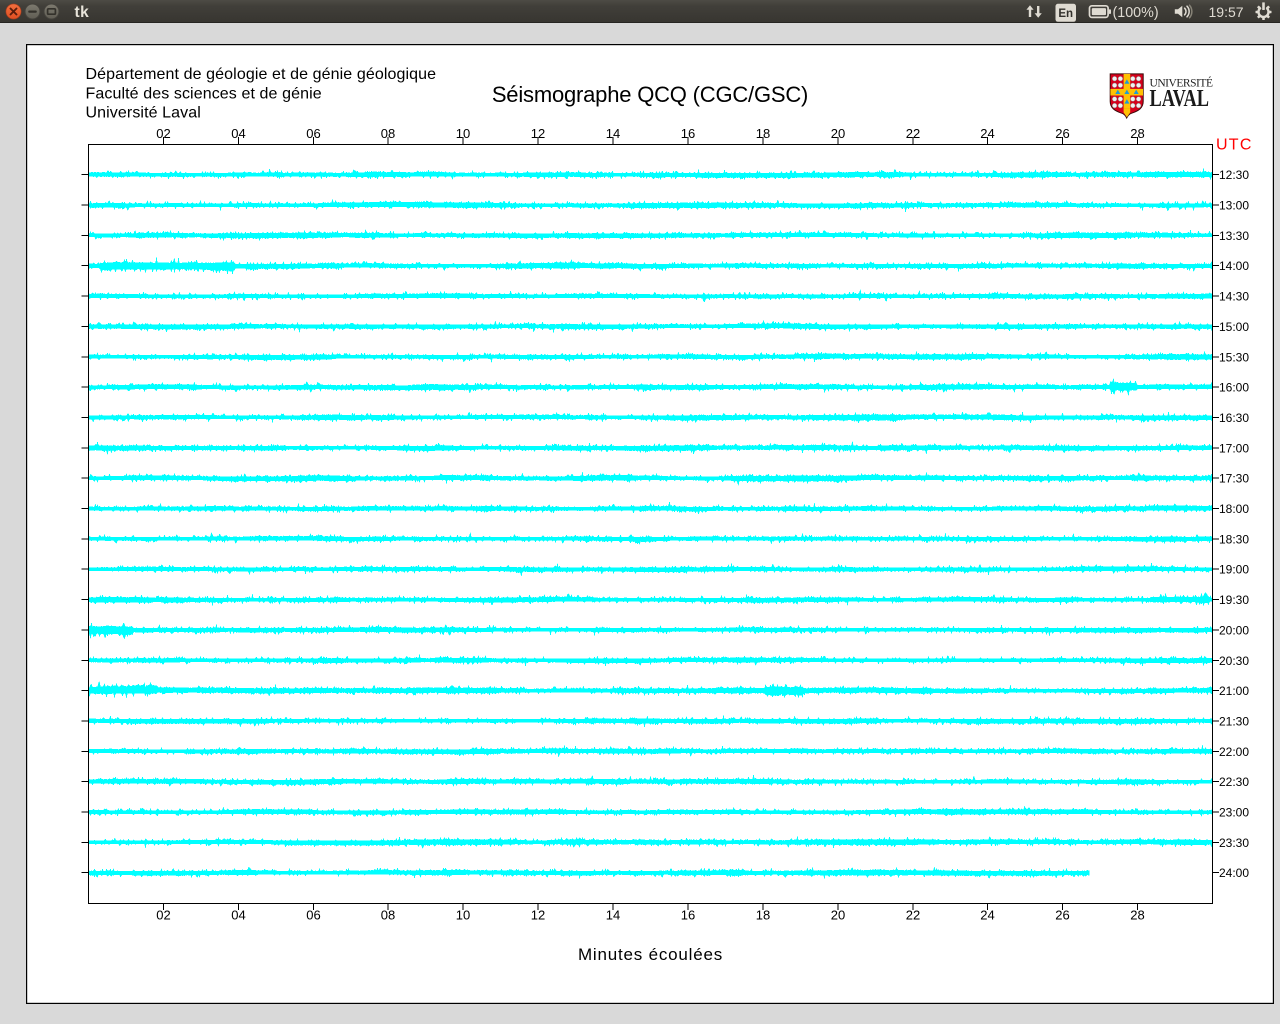  Describe the element at coordinates (1234, 145) in the screenshot. I see `svg-text: UTC` at that location.